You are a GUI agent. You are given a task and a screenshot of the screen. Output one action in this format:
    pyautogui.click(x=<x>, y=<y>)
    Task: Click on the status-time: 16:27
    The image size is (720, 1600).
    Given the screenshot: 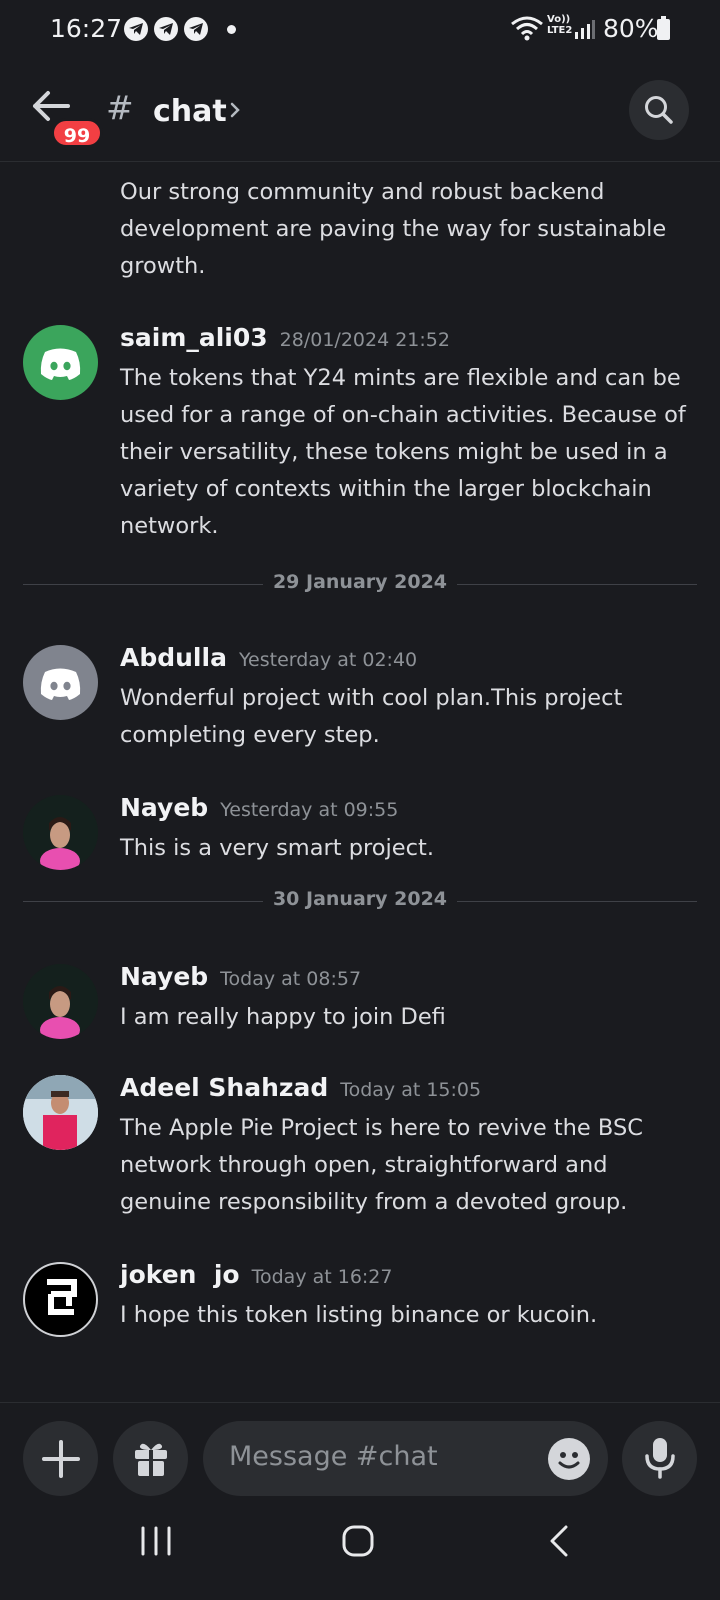 What is the action you would take?
    pyautogui.click(x=86, y=28)
    